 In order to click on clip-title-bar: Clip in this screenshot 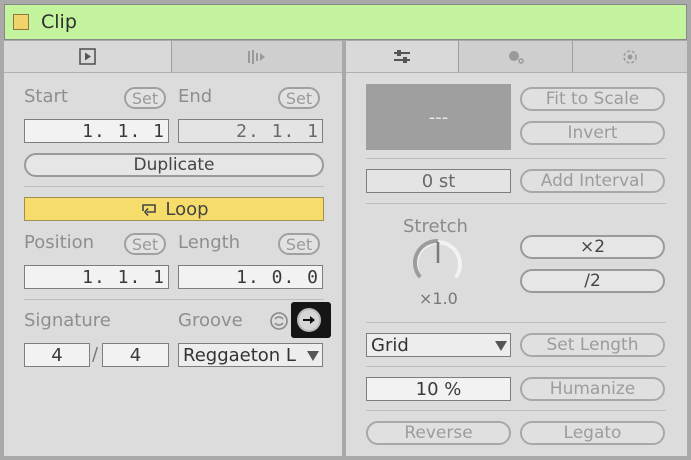, I will do `click(345, 22)`.